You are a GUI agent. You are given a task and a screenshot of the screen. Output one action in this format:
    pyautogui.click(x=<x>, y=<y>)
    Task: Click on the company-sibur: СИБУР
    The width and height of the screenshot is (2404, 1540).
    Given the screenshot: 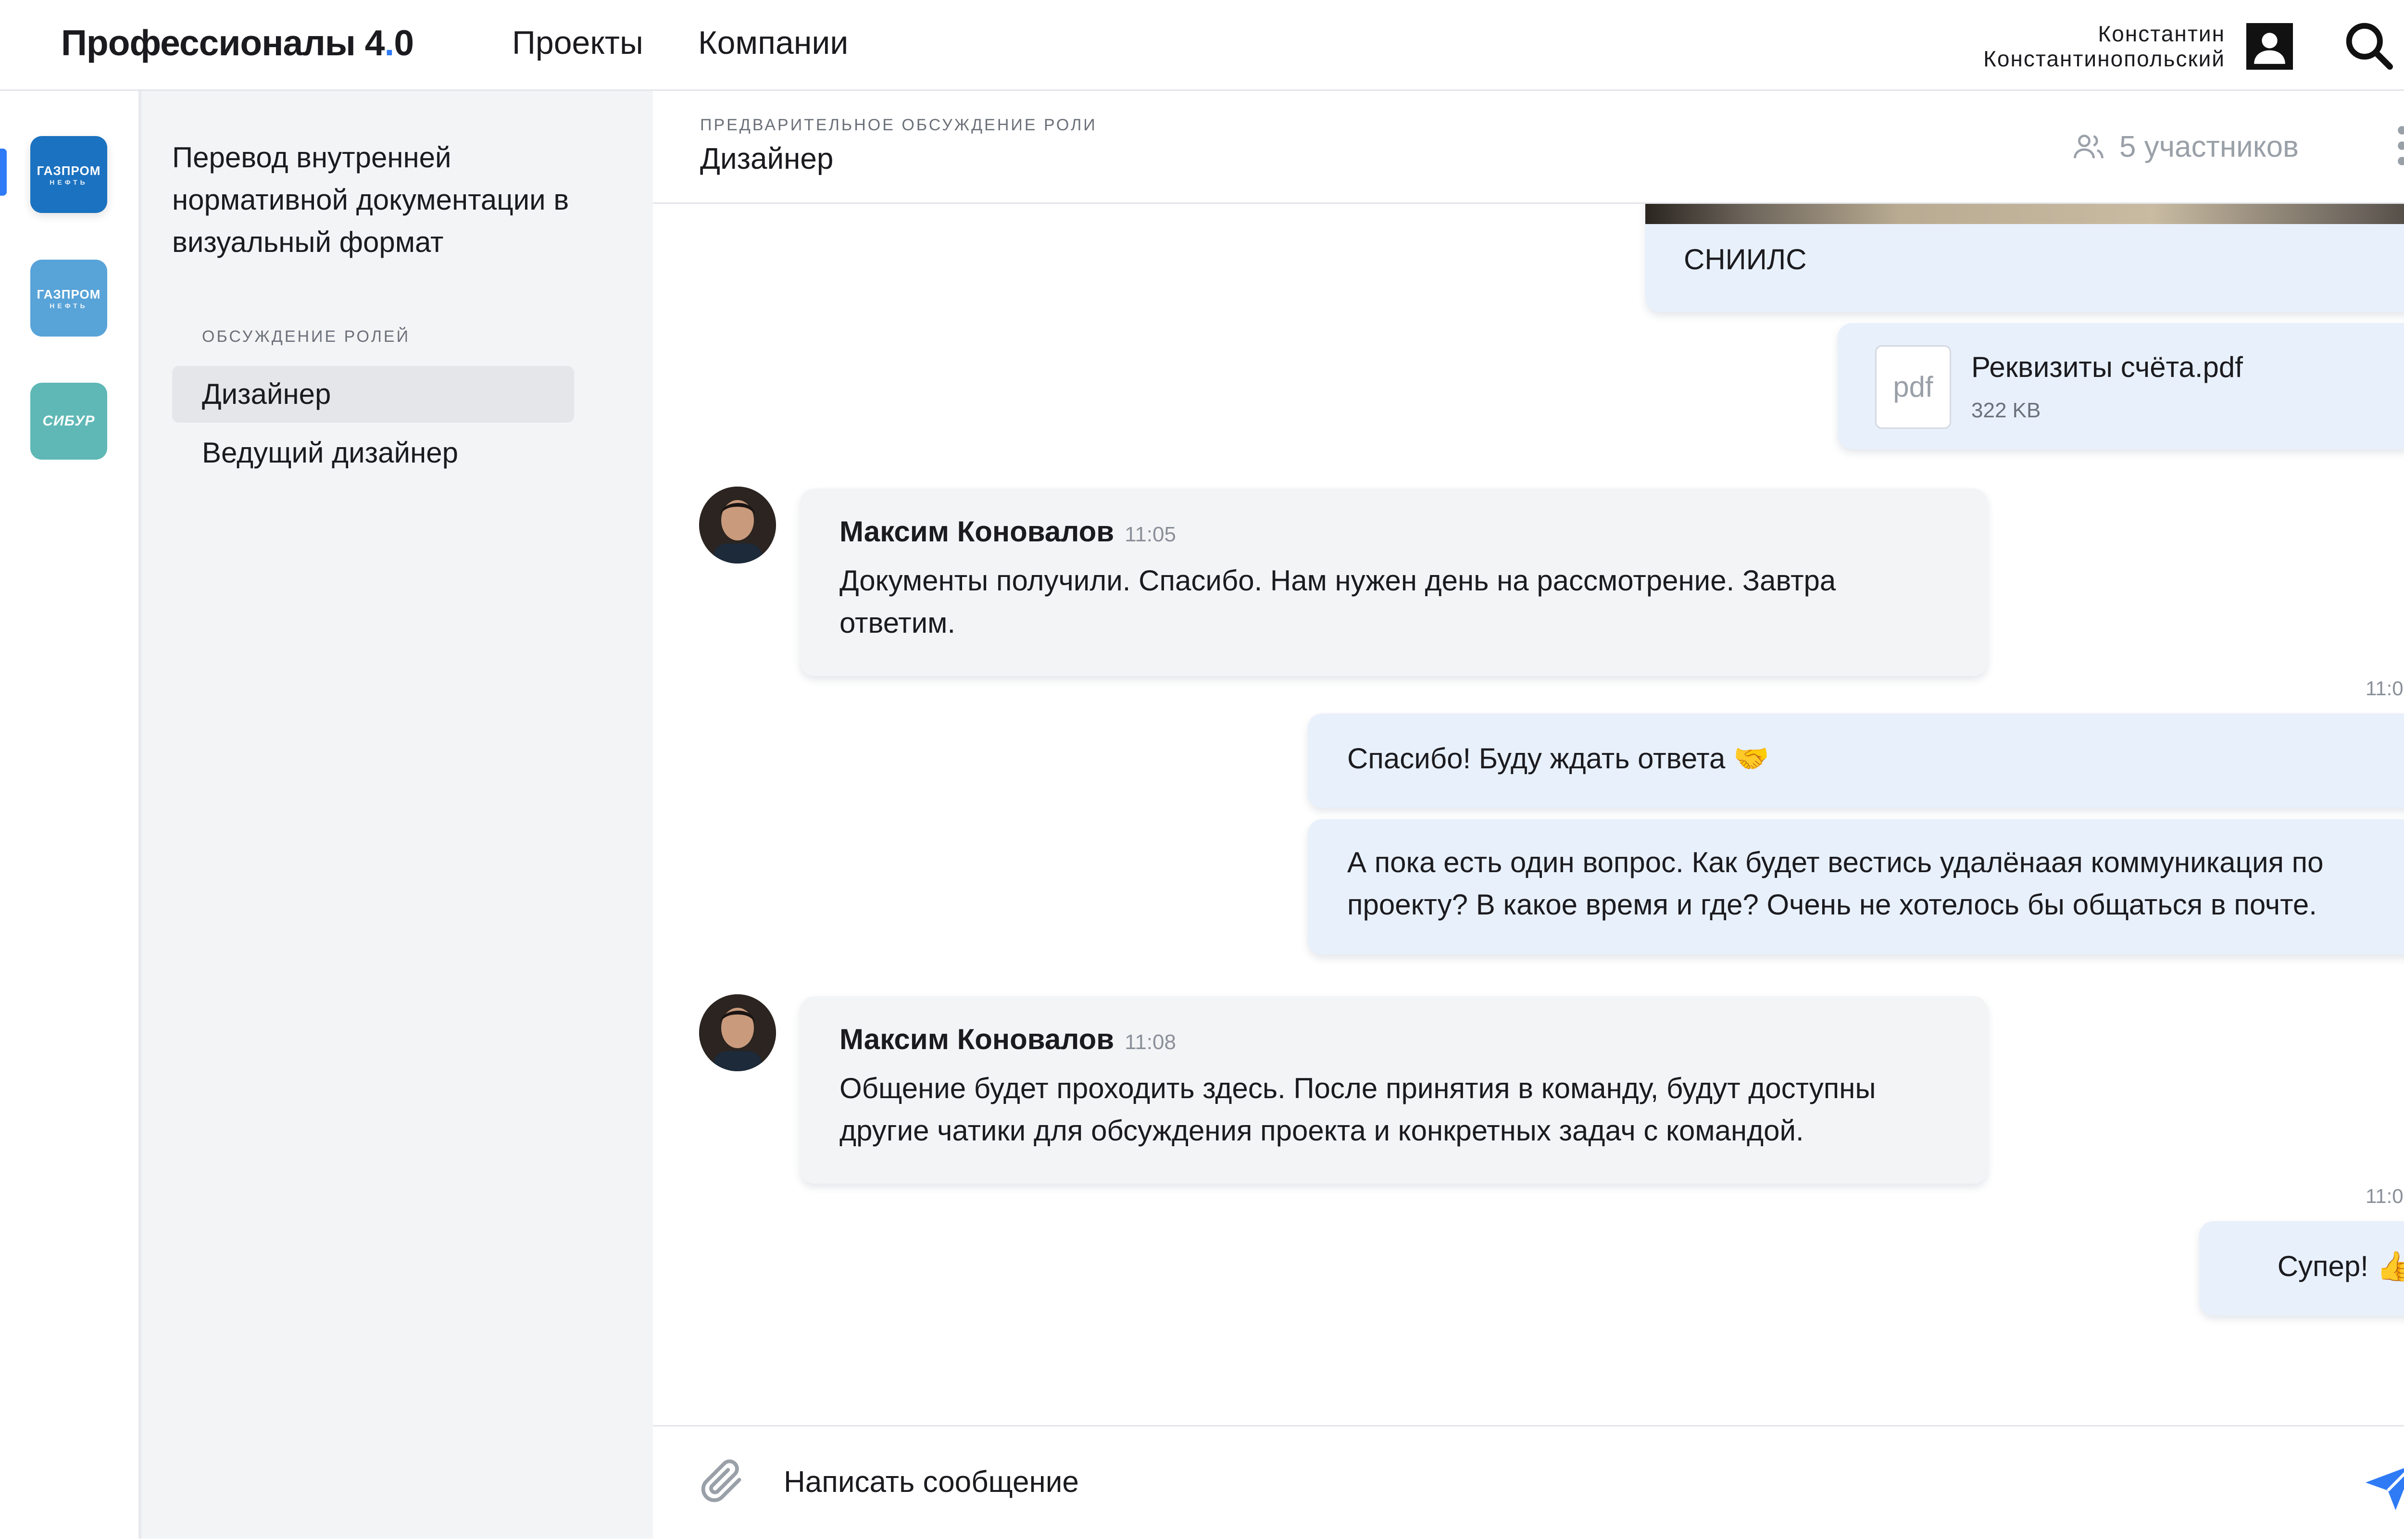 What is the action you would take?
    pyautogui.click(x=68, y=421)
    